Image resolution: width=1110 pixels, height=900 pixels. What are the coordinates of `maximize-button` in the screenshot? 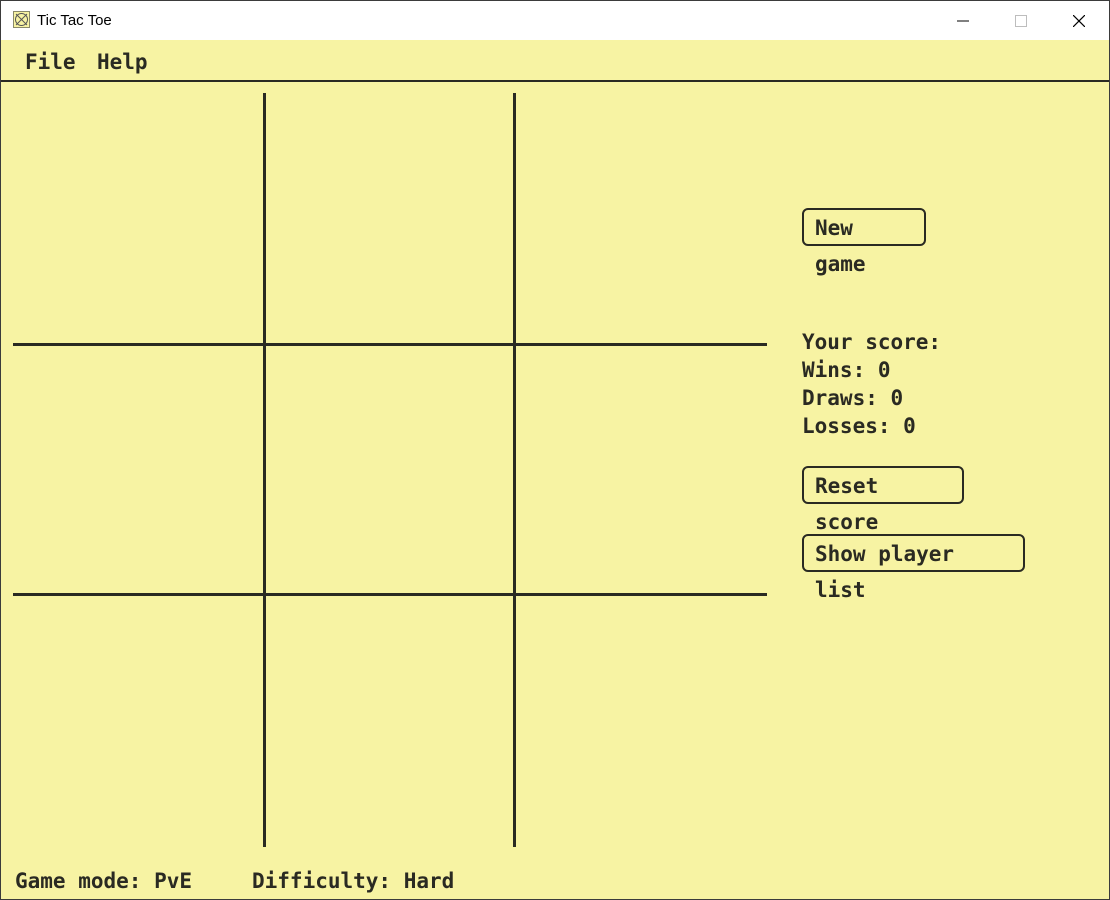 It's located at (1021, 20).